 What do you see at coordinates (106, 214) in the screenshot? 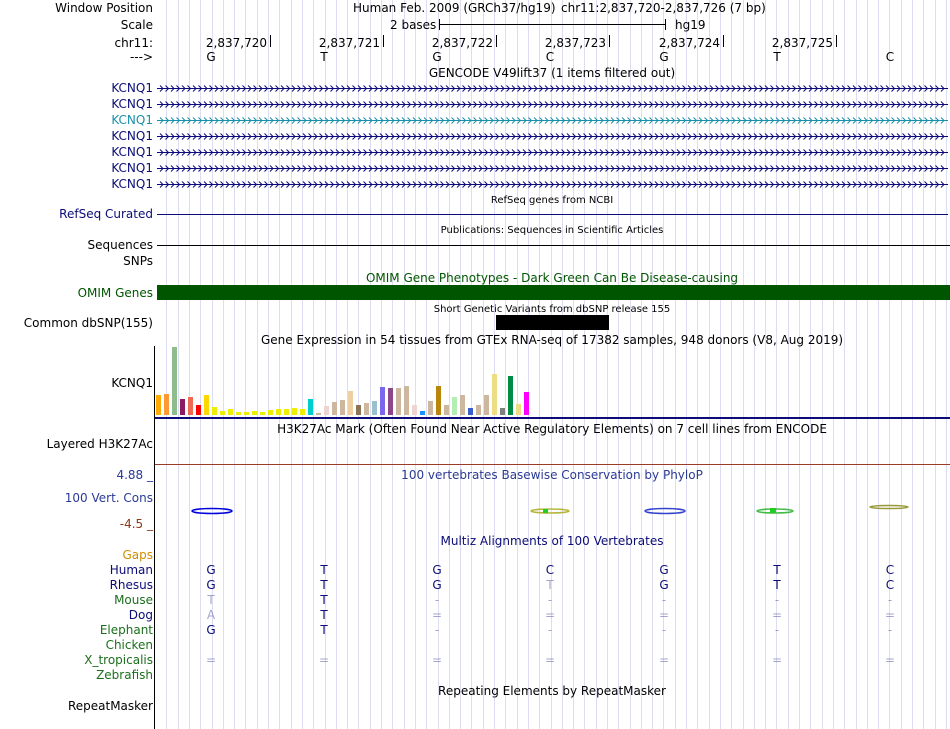
I see `refseq-track-label: RefSeq Curated` at bounding box center [106, 214].